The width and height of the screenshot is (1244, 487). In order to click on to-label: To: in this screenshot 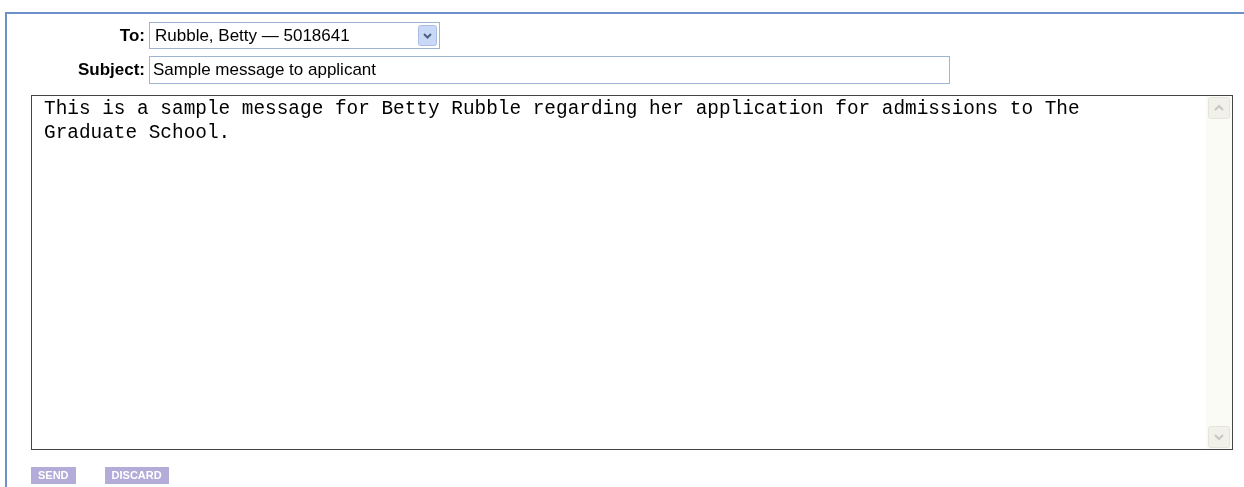, I will do `click(132, 35)`.